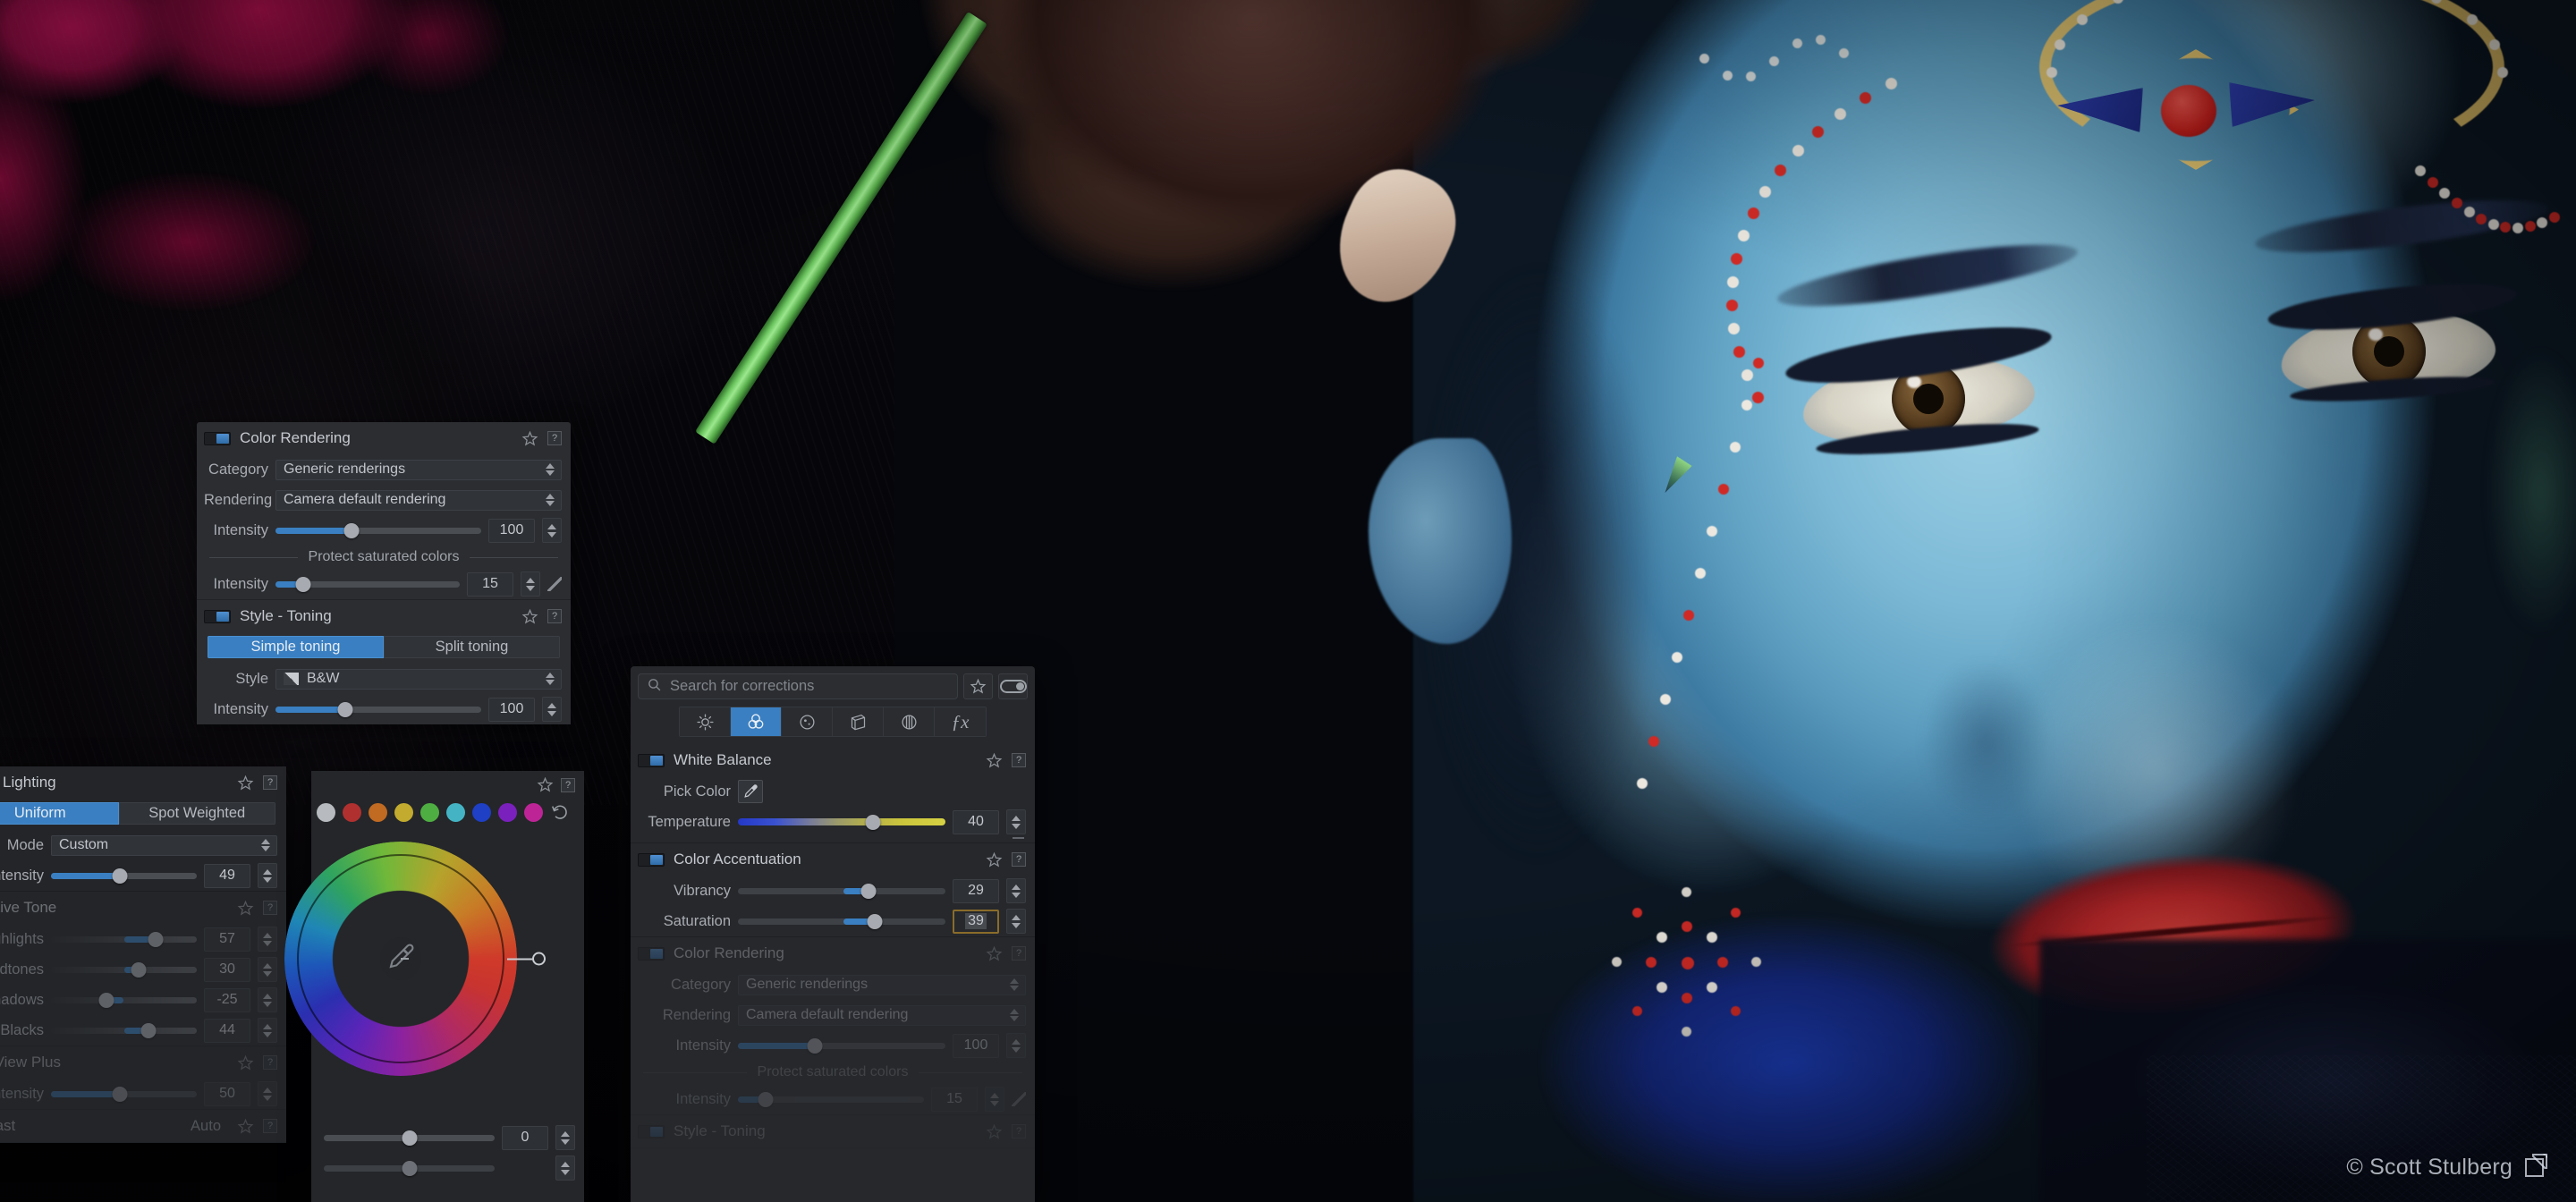 Image resolution: width=2576 pixels, height=1202 pixels. I want to click on group-header-color-accentuation: Color Accentuation ?, so click(833, 859).